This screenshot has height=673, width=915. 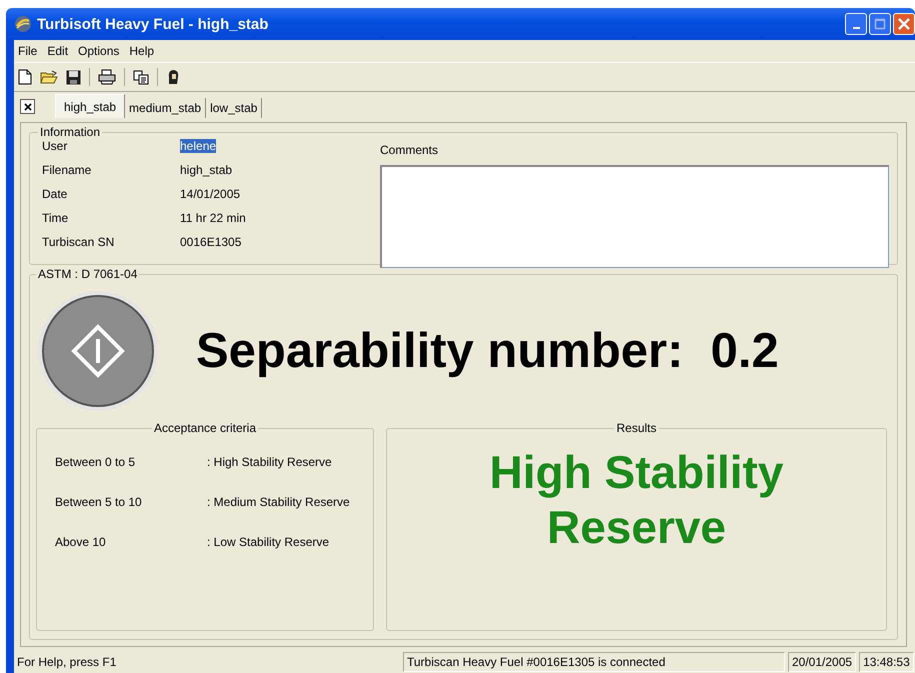 What do you see at coordinates (67, 662) in the screenshot?
I see `status-help: For Help, press F1` at bounding box center [67, 662].